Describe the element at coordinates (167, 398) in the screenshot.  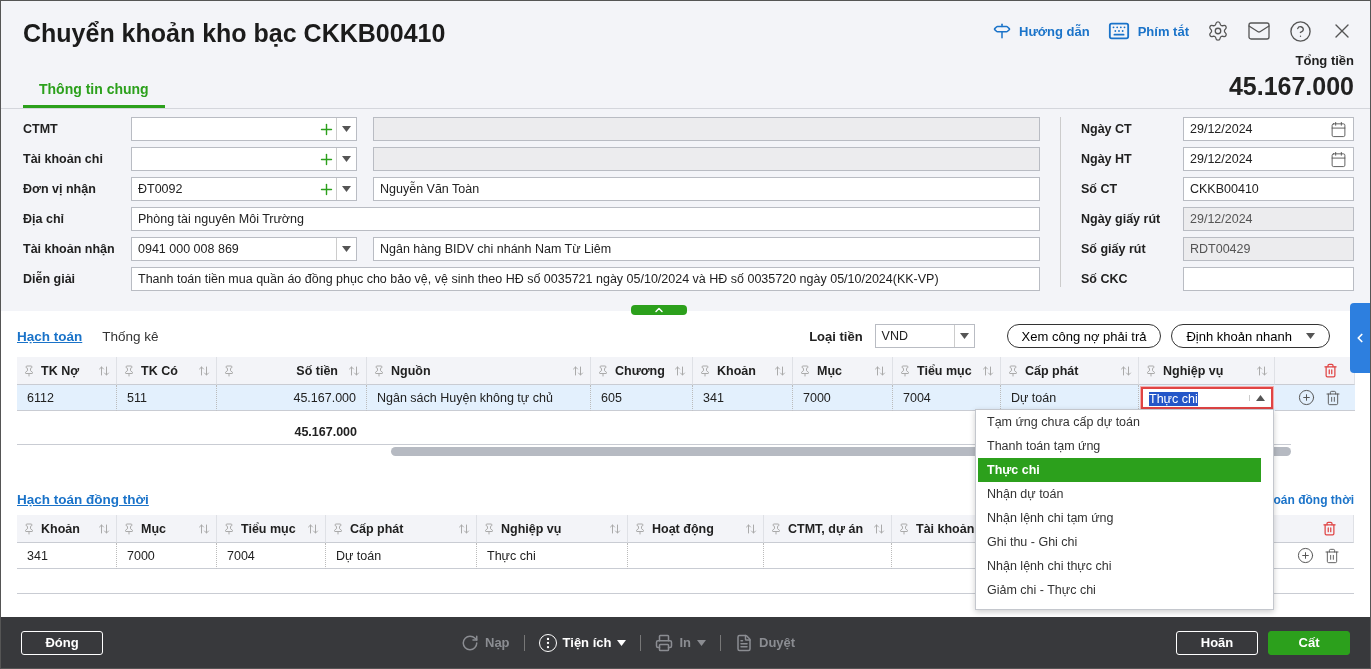
I see `table-cell: 511` at that location.